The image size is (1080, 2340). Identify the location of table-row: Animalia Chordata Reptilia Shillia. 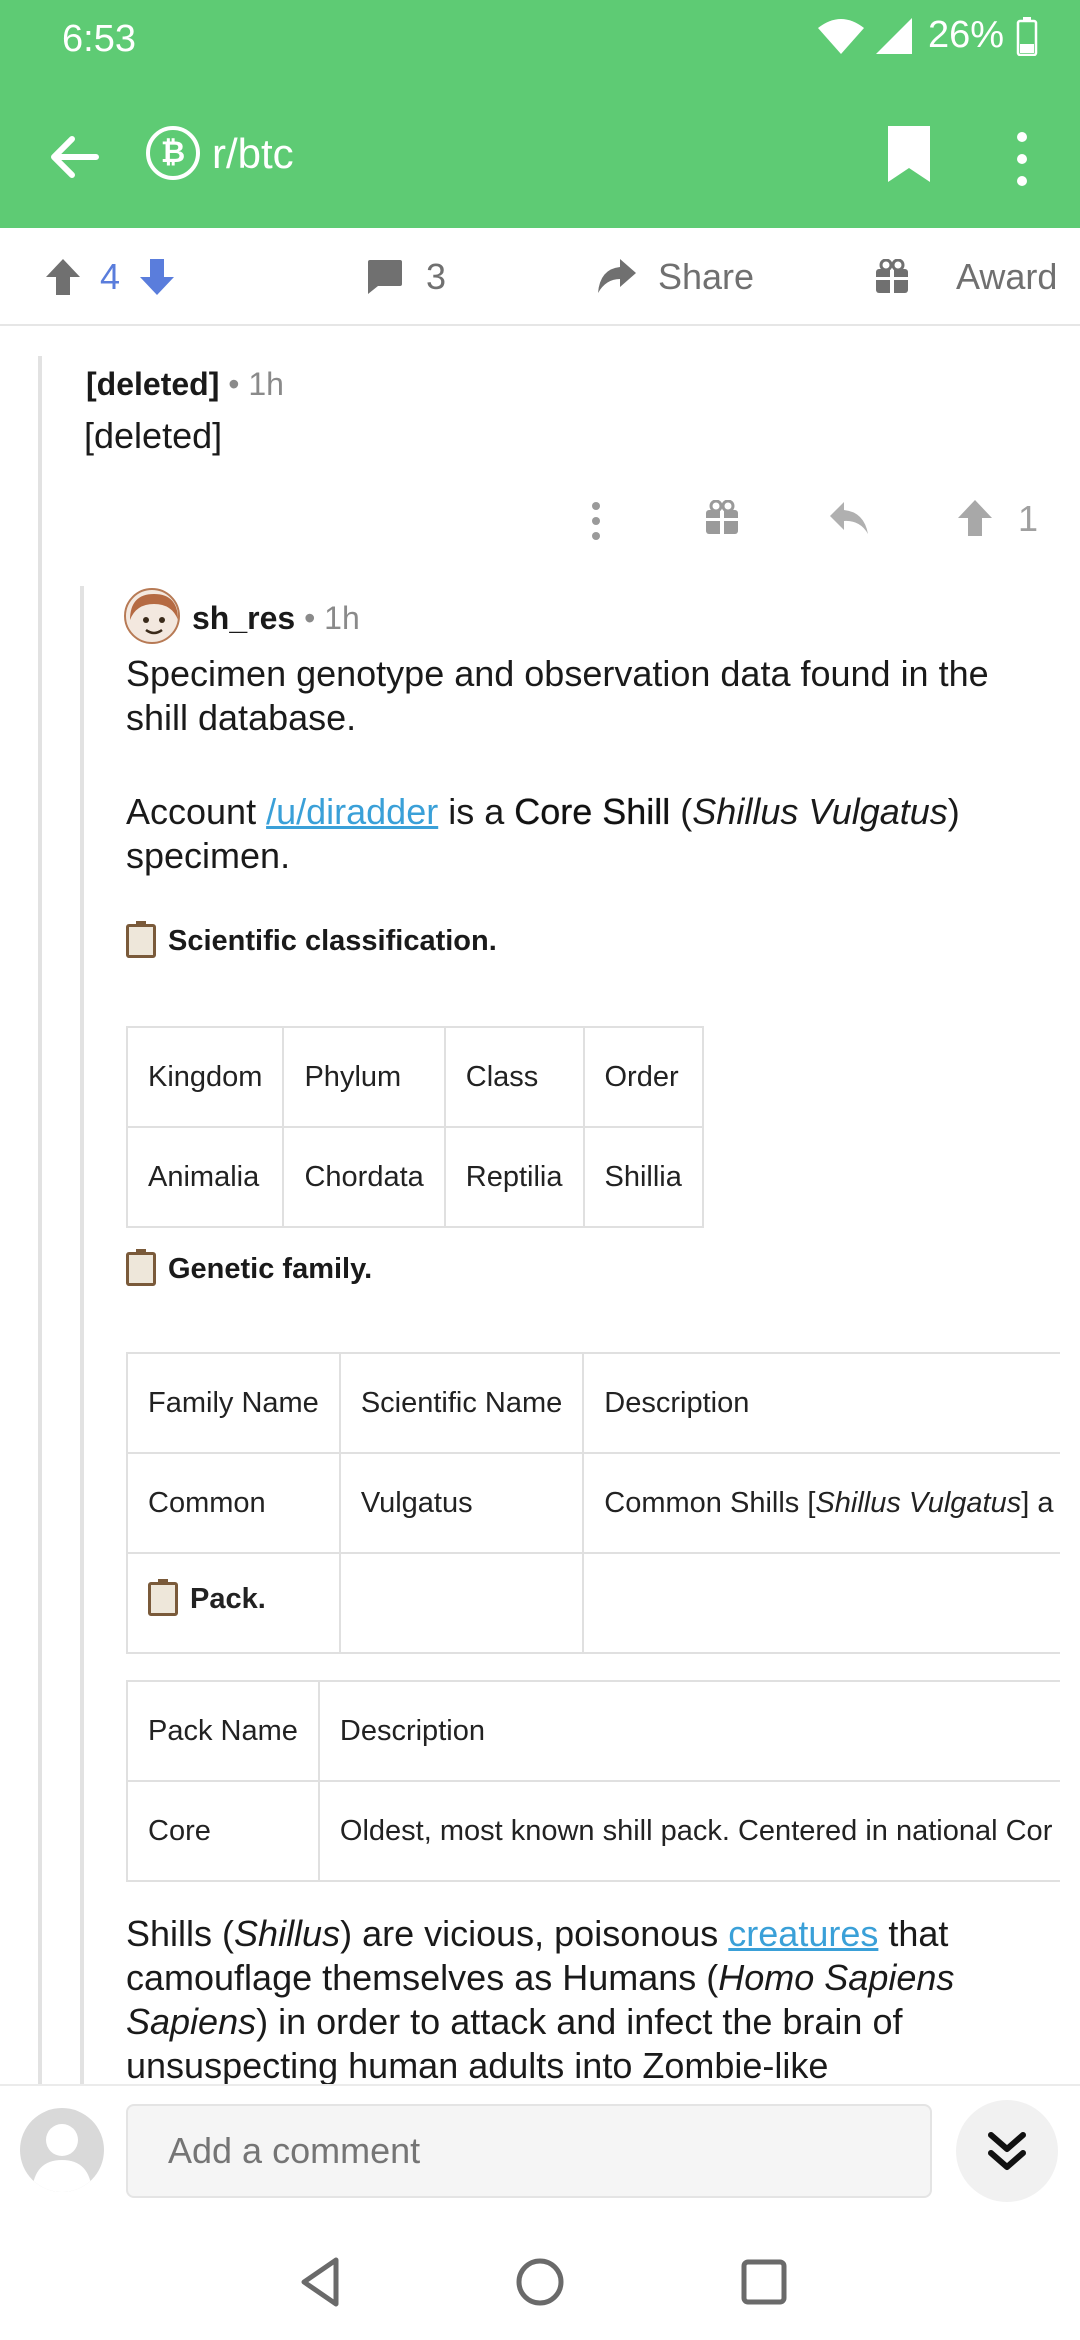
(414, 1177).